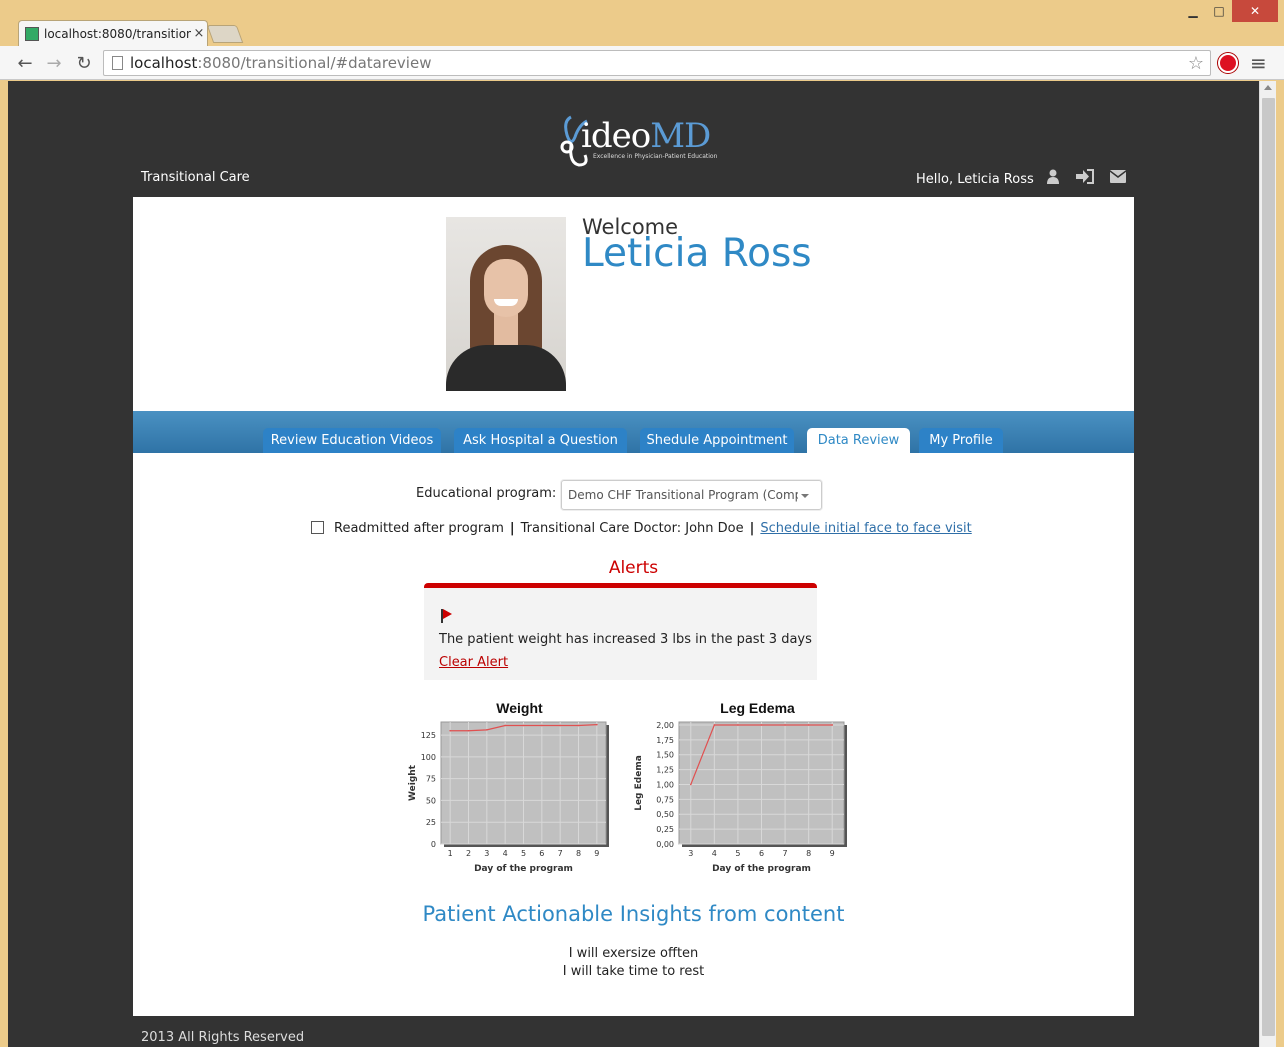 The height and width of the screenshot is (1047, 1284). Describe the element at coordinates (665, 740) in the screenshot. I see `y-tick-label: 1,75` at that location.